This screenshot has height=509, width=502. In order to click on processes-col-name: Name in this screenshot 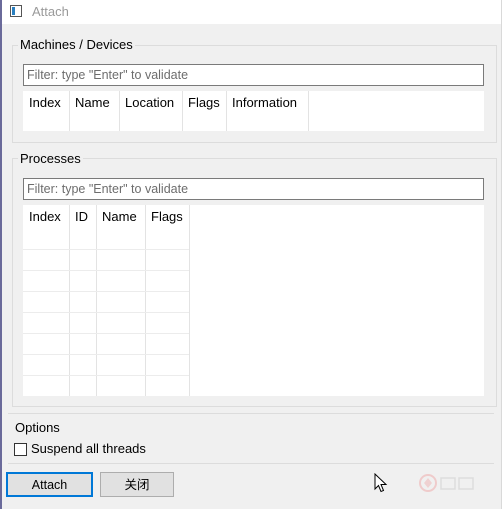, I will do `click(120, 218)`.